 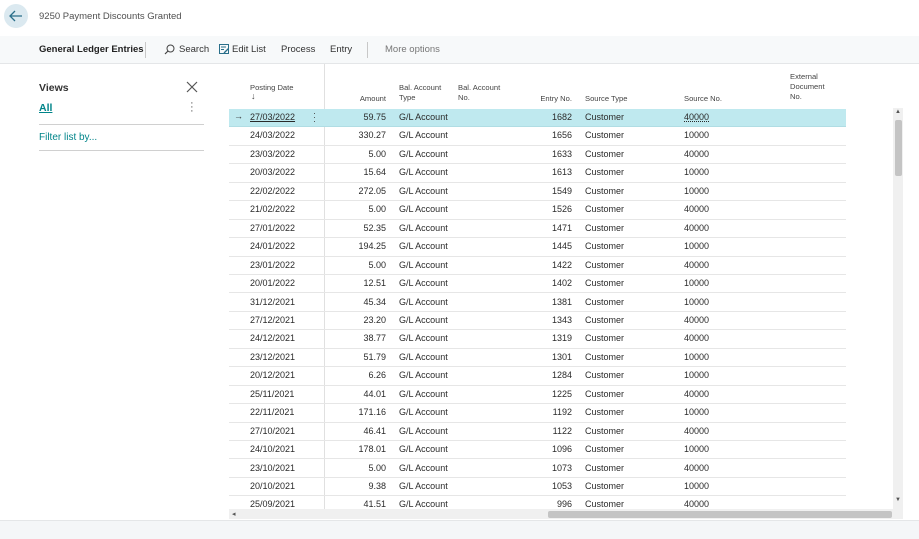 I want to click on cell-entry-no: 1445, so click(x=550, y=246).